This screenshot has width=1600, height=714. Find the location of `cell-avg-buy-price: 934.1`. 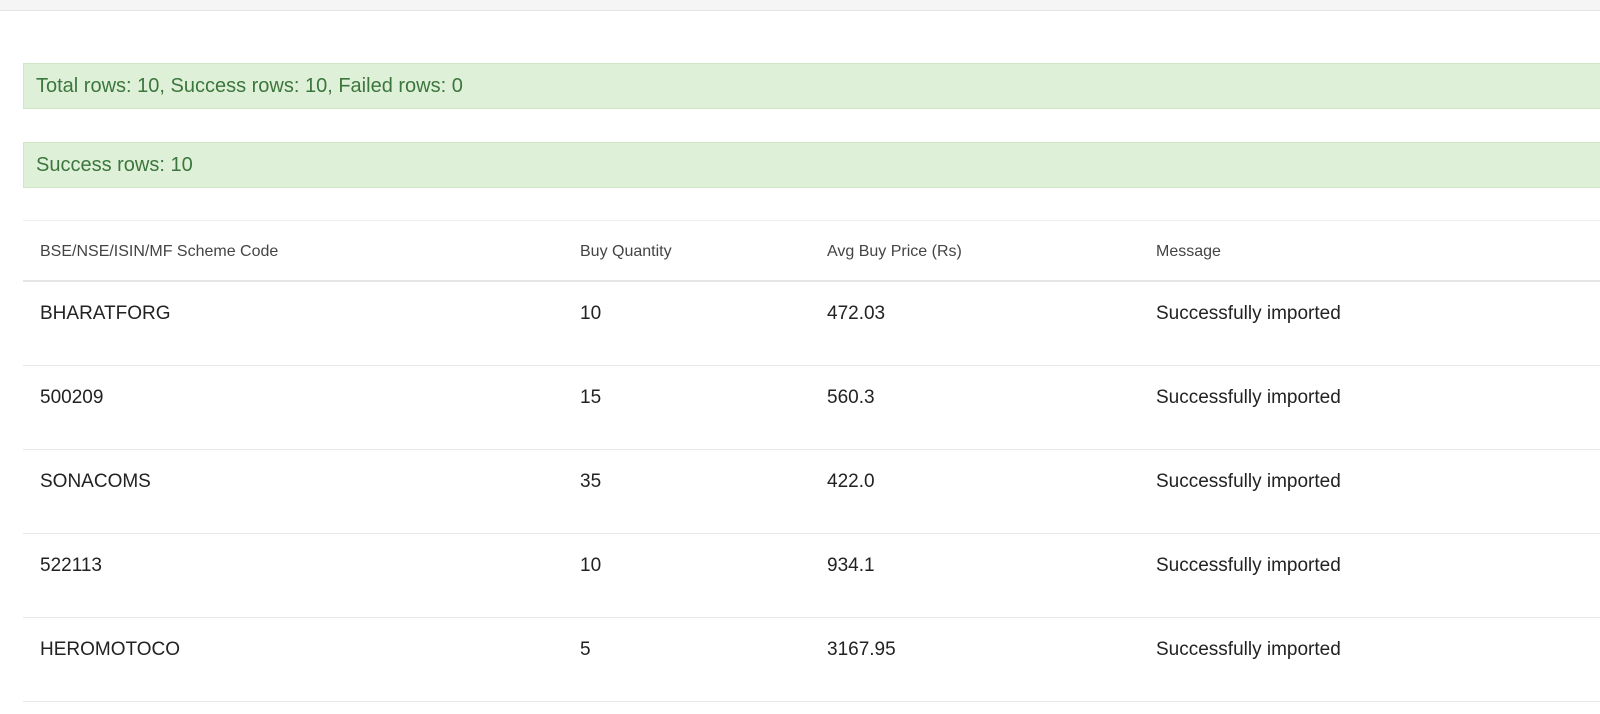

cell-avg-buy-price: 934.1 is located at coordinates (851, 565).